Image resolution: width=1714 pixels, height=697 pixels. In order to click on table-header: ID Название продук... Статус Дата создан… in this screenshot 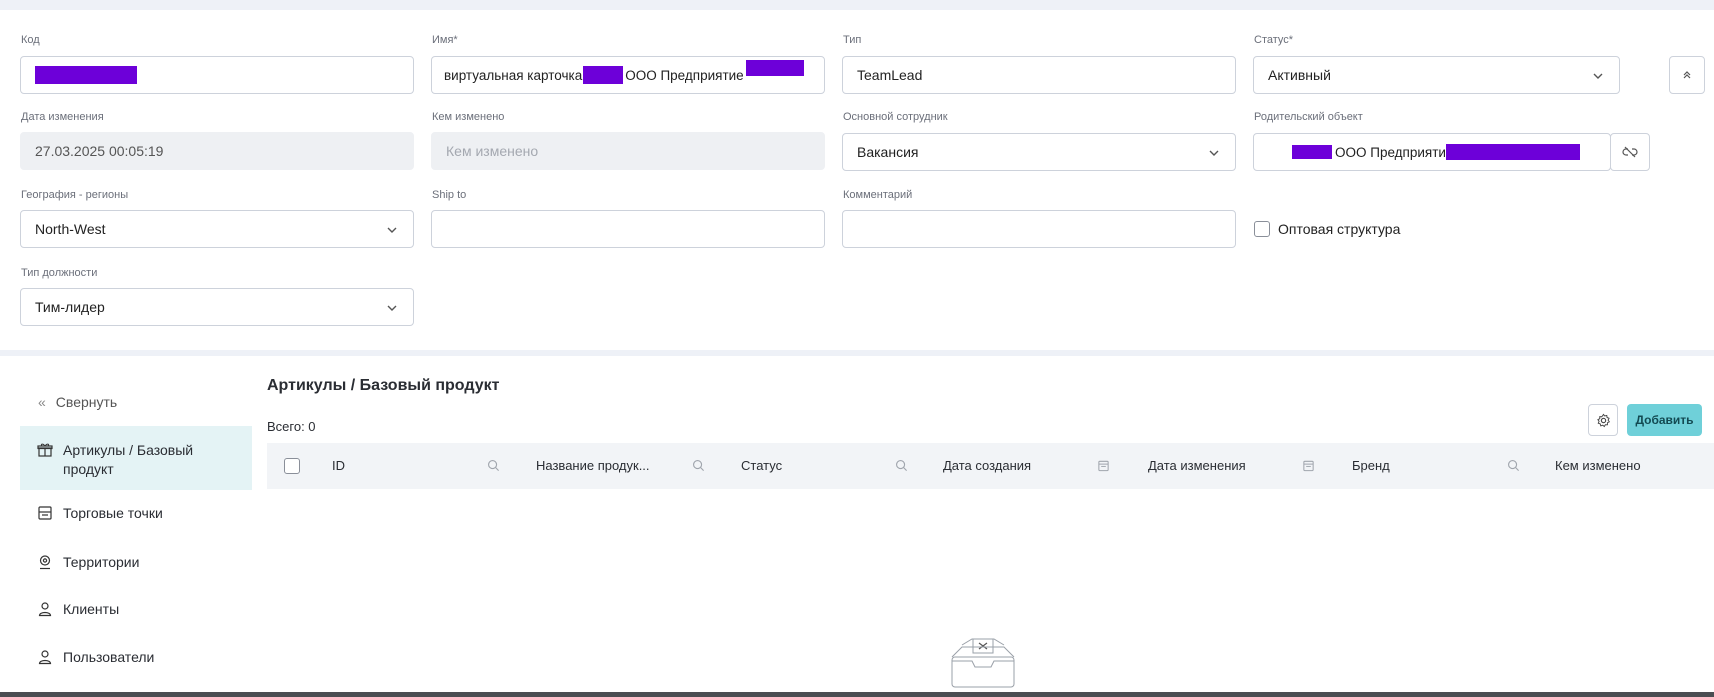, I will do `click(990, 466)`.